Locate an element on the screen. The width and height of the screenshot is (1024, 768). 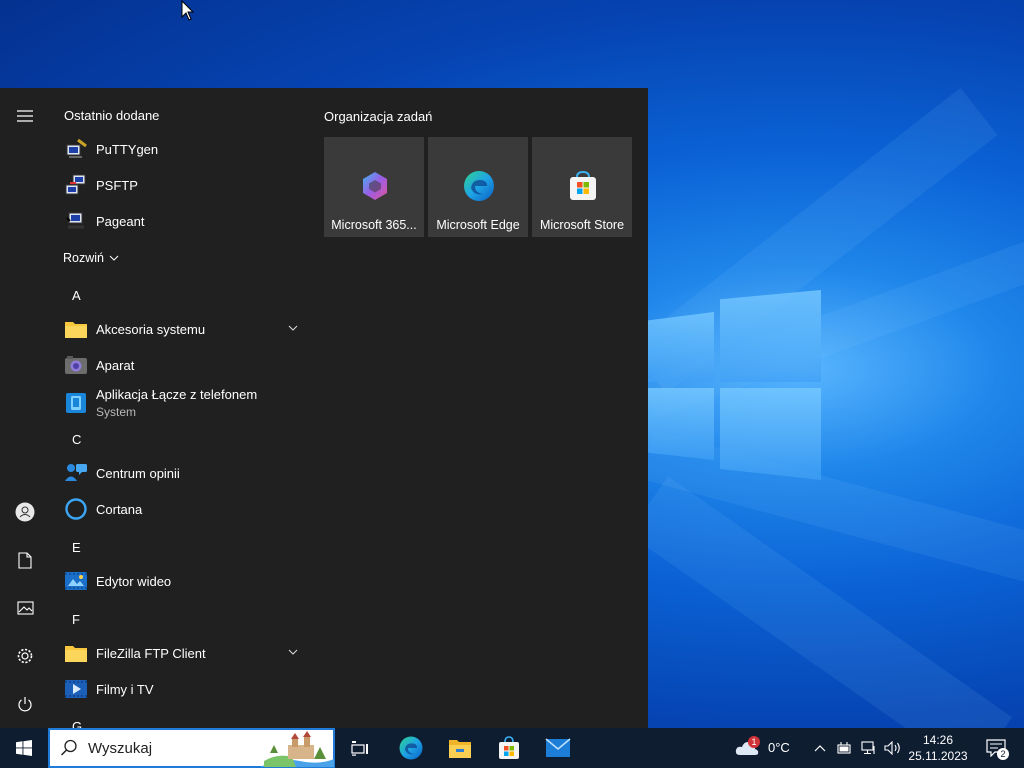
taskbar-mail is located at coordinates (558, 748).